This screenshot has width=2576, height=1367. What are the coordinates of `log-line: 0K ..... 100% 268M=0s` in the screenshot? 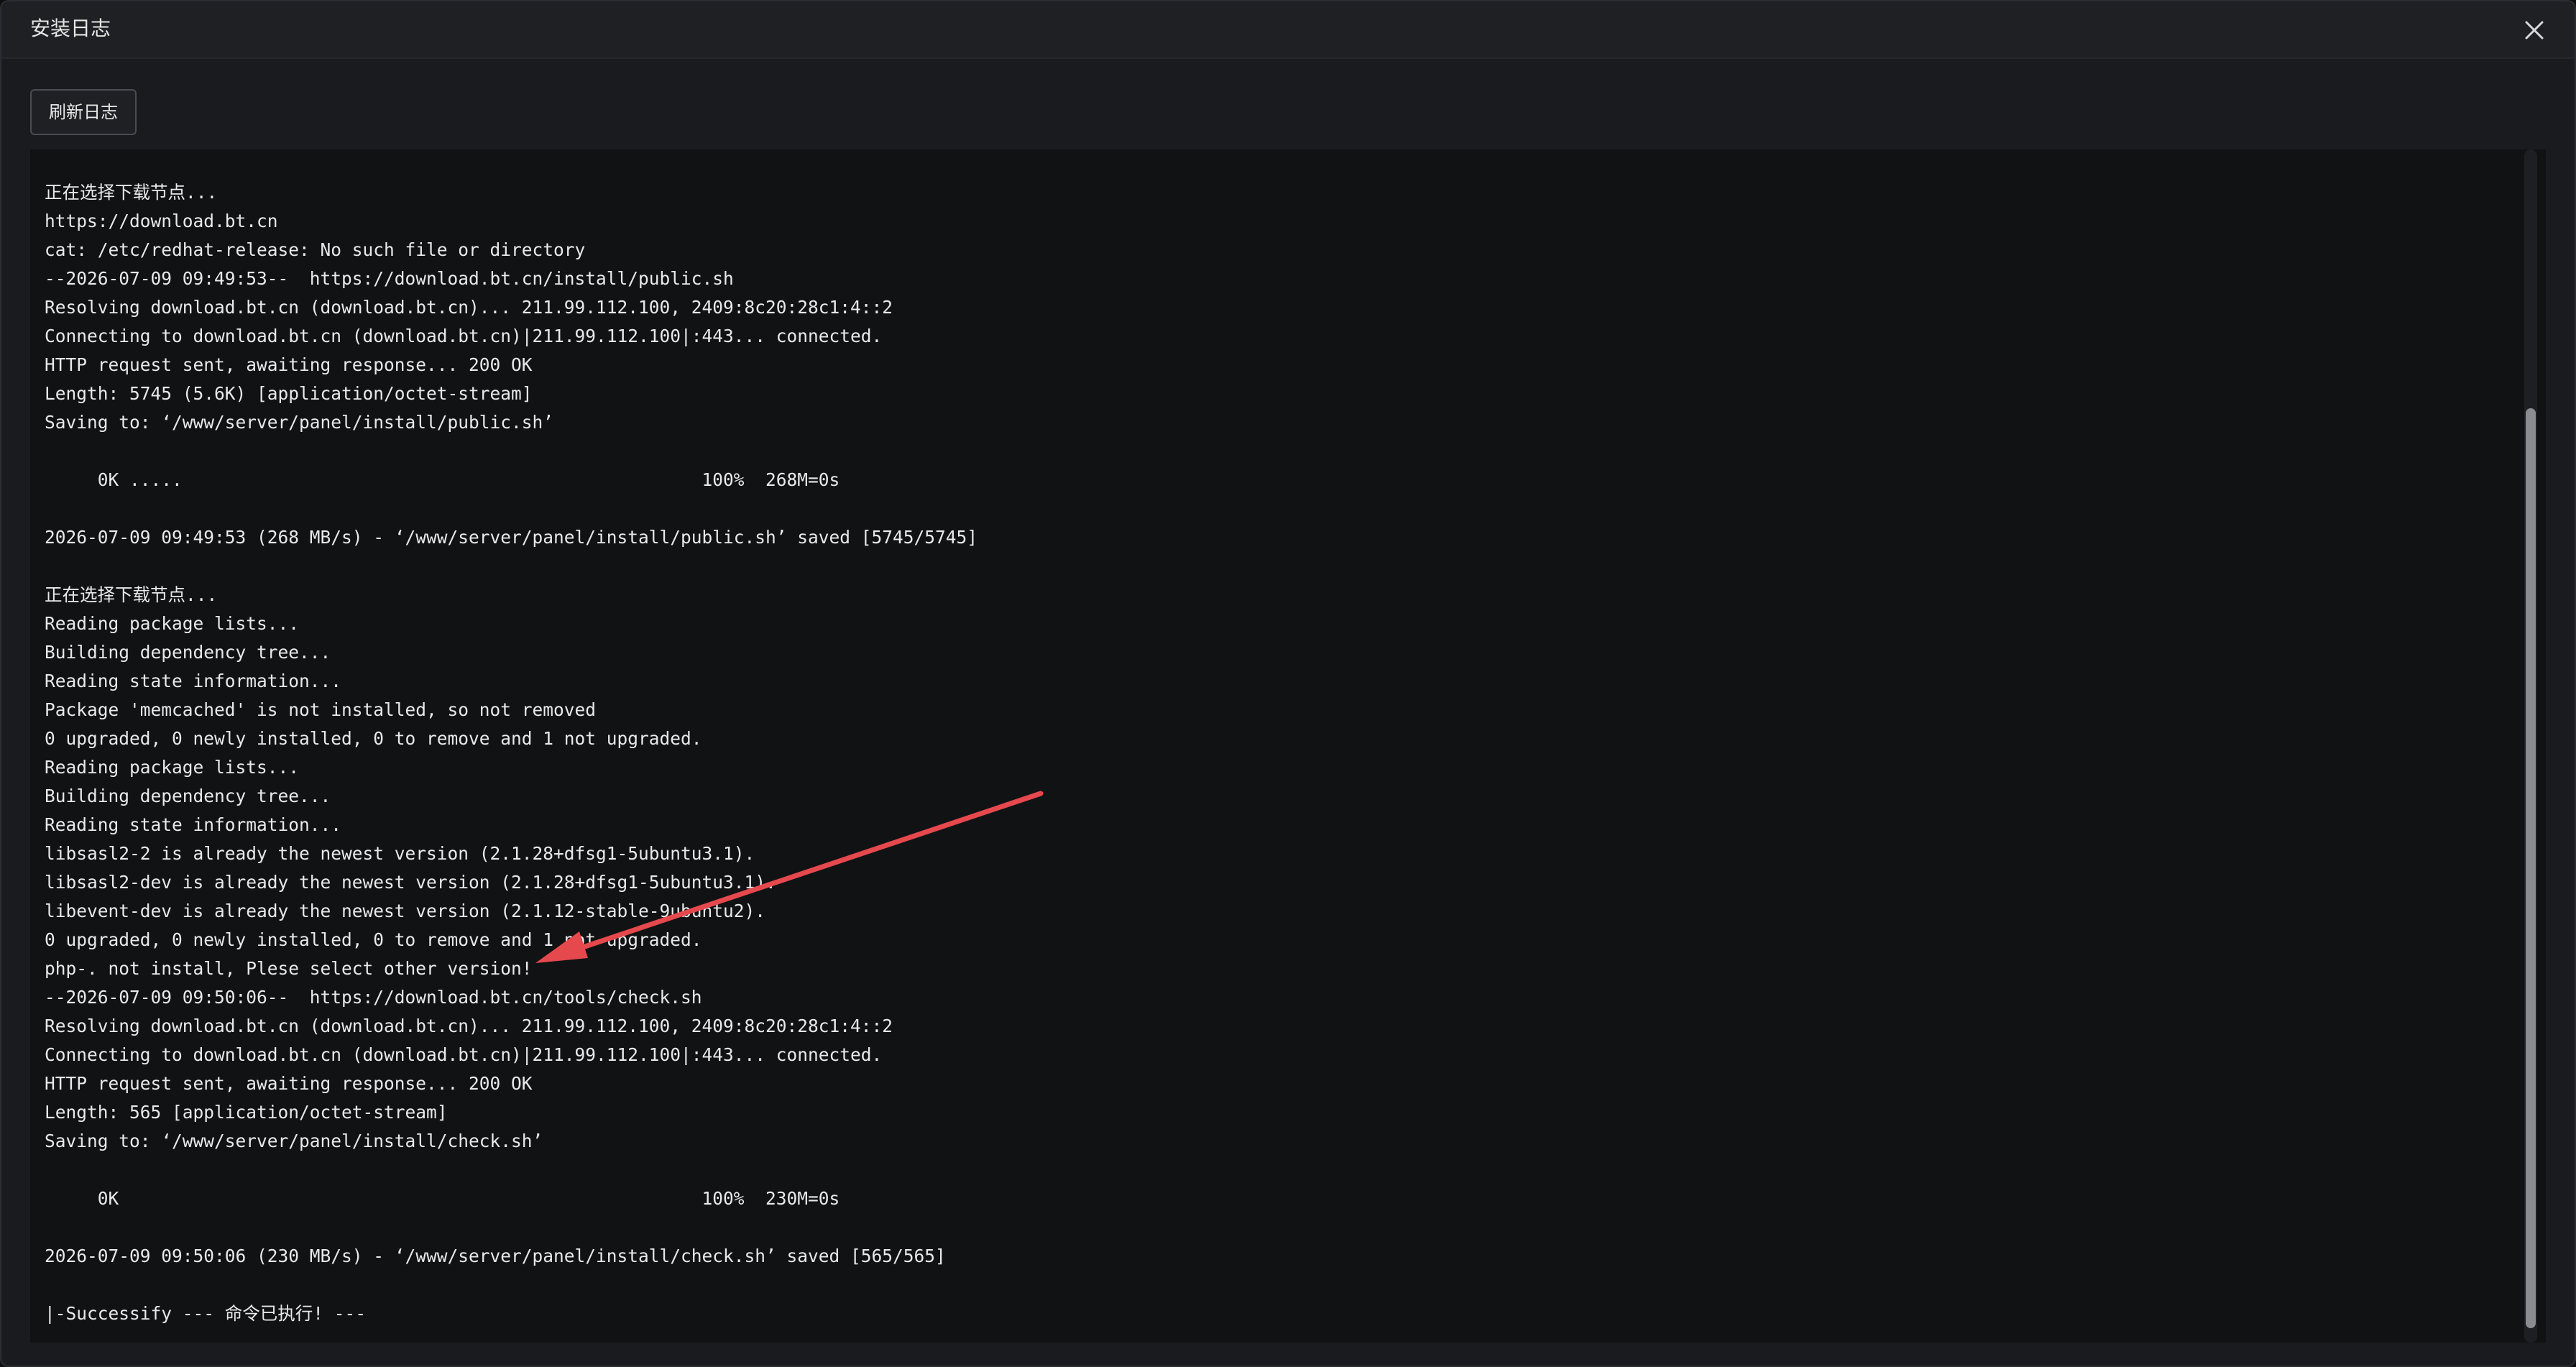 It's located at (442, 479).